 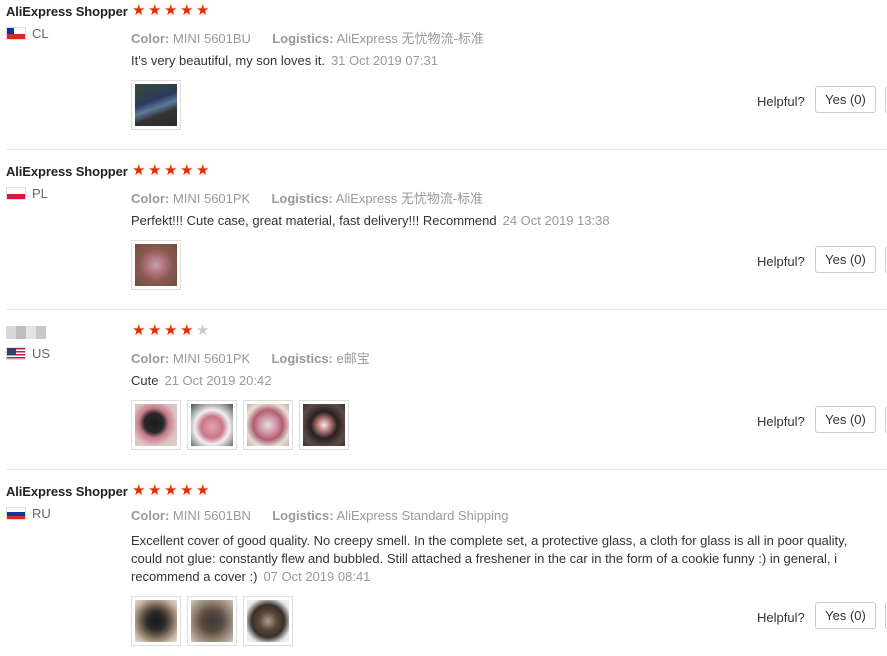 What do you see at coordinates (317, 576) in the screenshot?
I see `review-date: 07 Oct 2019 08:41` at bounding box center [317, 576].